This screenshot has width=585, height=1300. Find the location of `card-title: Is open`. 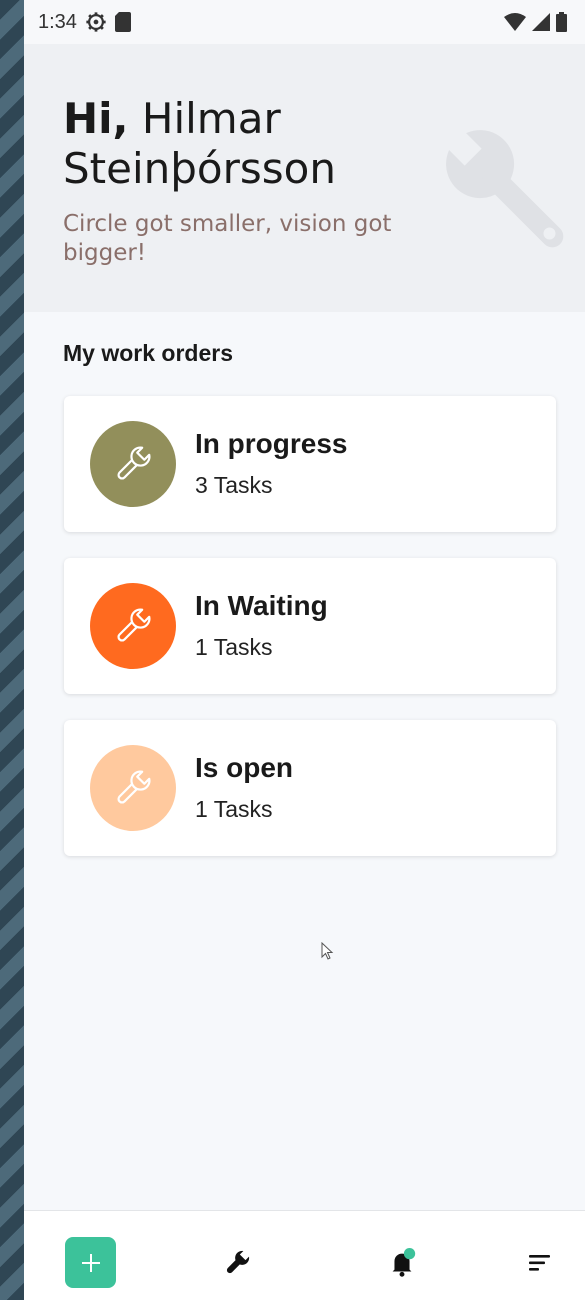

card-title: Is open is located at coordinates (244, 767).